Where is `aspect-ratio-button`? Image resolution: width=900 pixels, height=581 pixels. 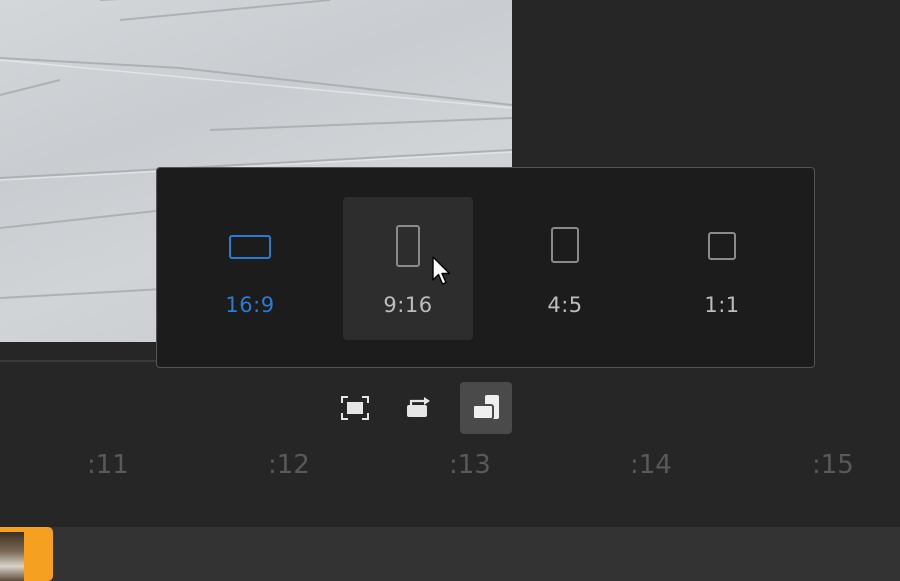 aspect-ratio-button is located at coordinates (486, 408).